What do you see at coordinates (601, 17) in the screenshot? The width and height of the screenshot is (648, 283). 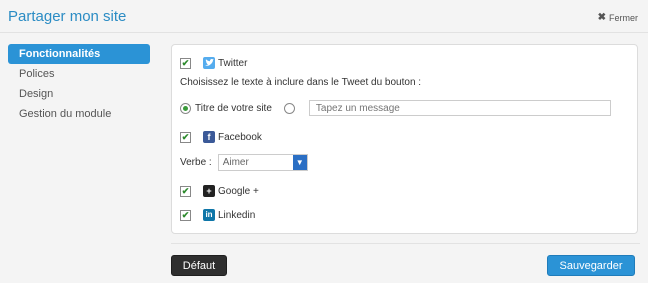 I see `close-icon: ✖` at bounding box center [601, 17].